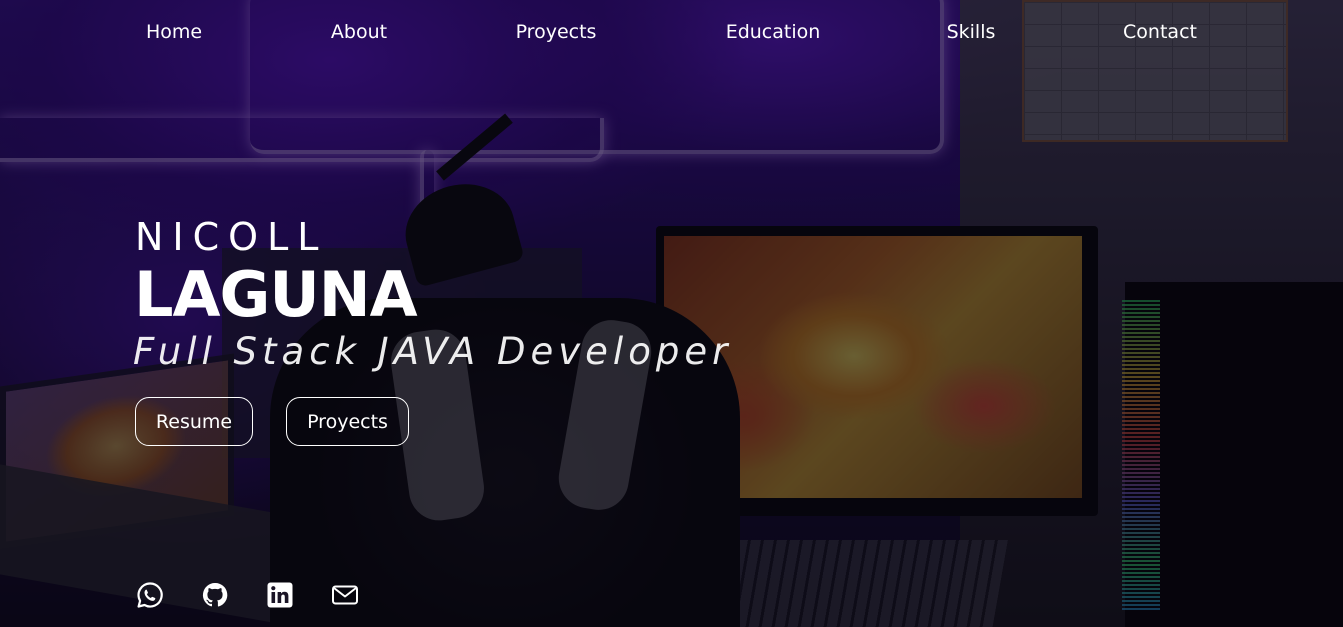 This screenshot has height=627, width=1343. What do you see at coordinates (174, 32) in the screenshot?
I see `nav-home: Home` at bounding box center [174, 32].